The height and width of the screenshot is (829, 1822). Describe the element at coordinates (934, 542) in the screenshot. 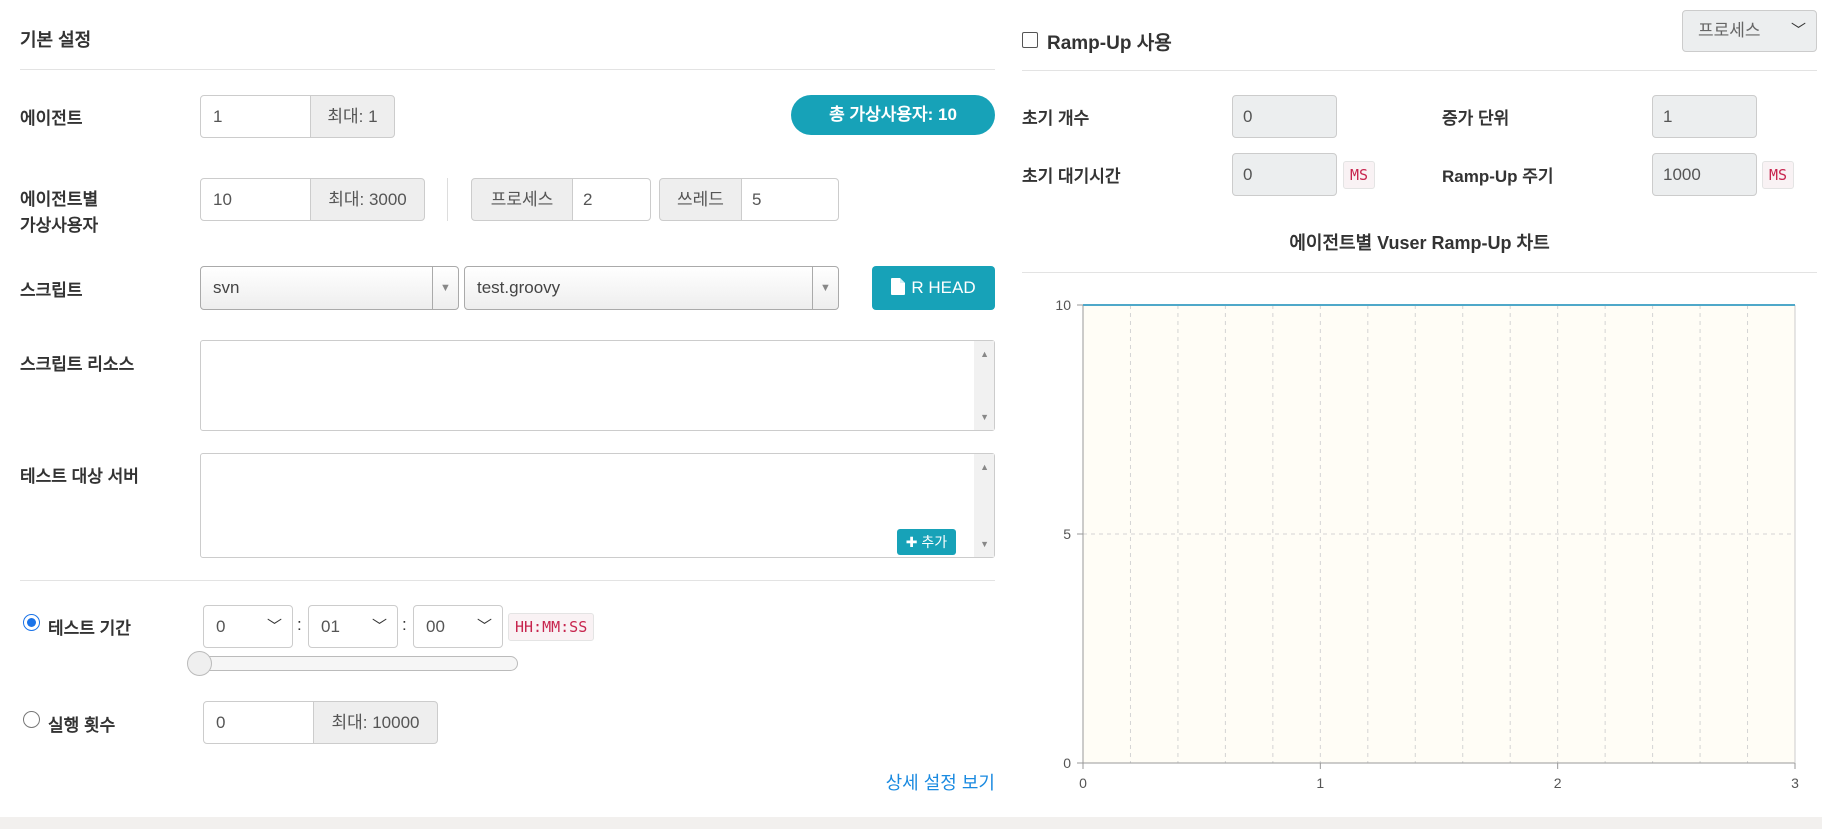

I see `add-server-label: 추가` at that location.